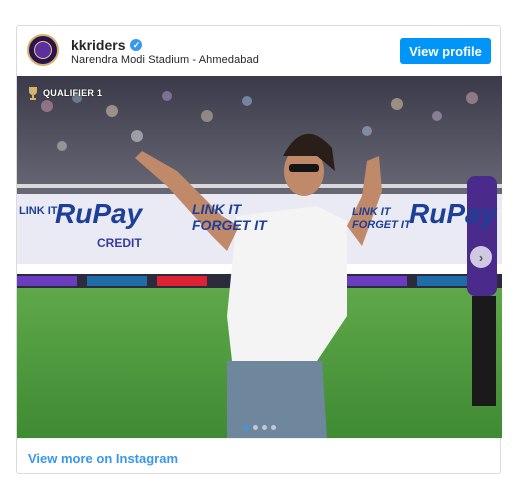 The image size is (521, 477). I want to click on carousel-indicator, so click(259, 427).